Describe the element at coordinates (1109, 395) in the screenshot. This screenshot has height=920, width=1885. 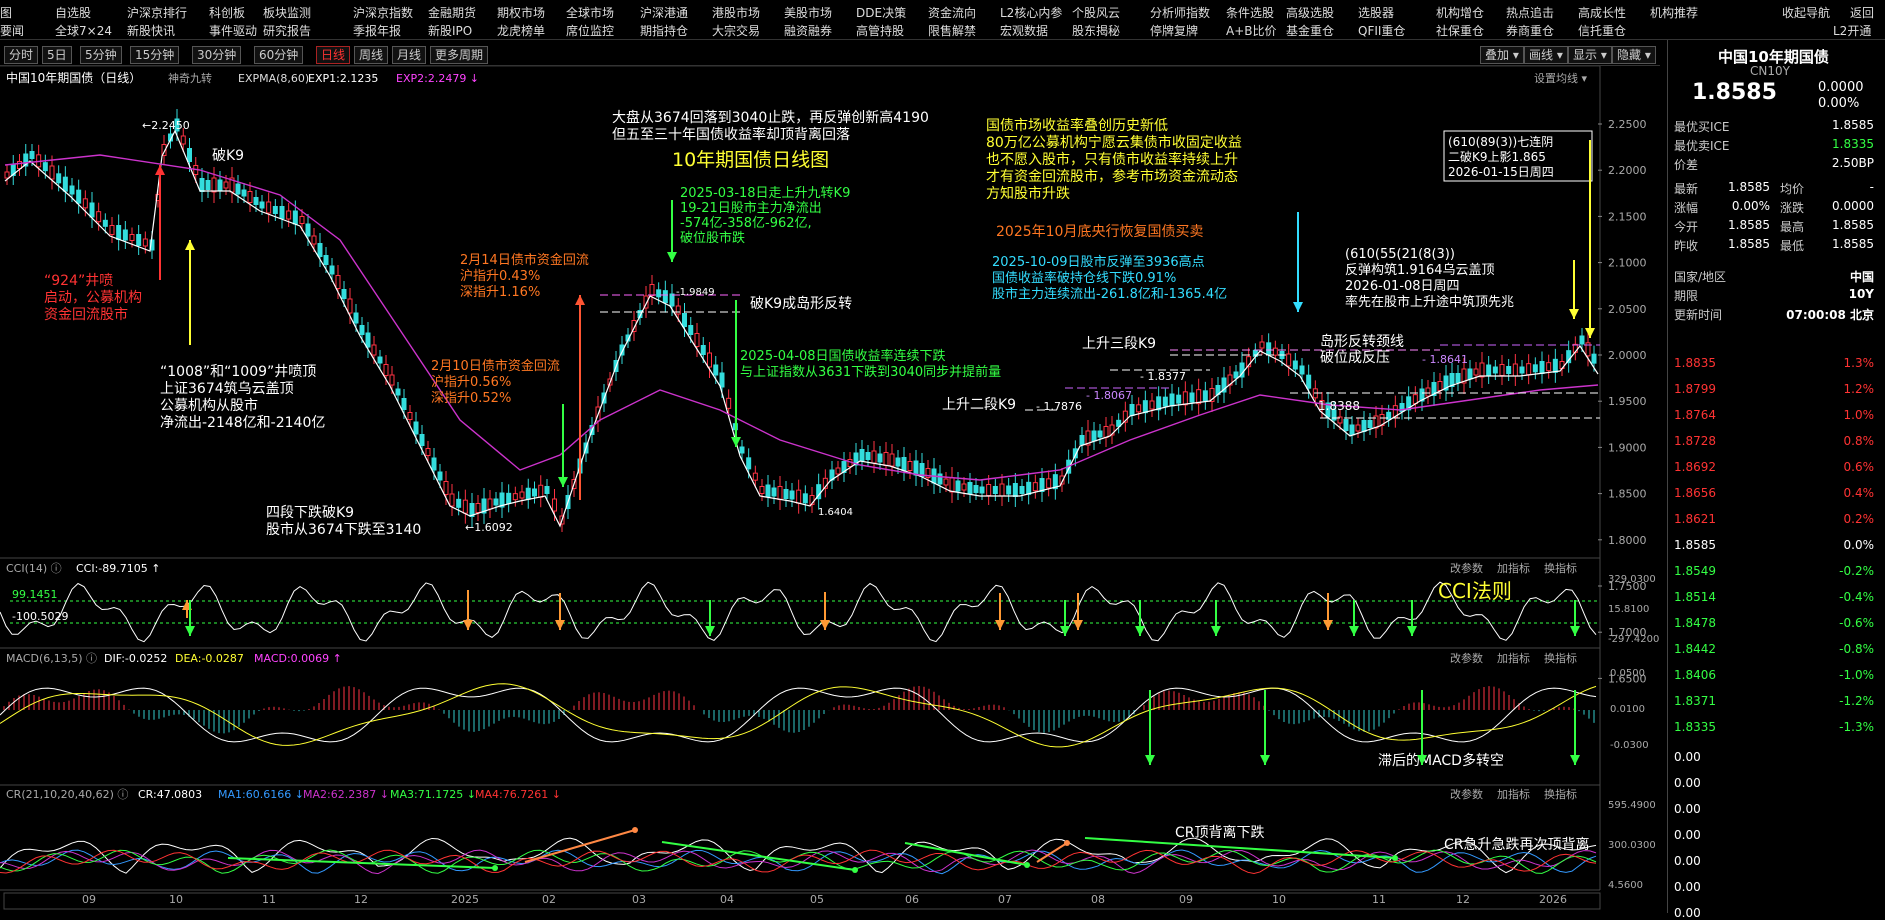
I see `level-label: - 1.8067` at that location.